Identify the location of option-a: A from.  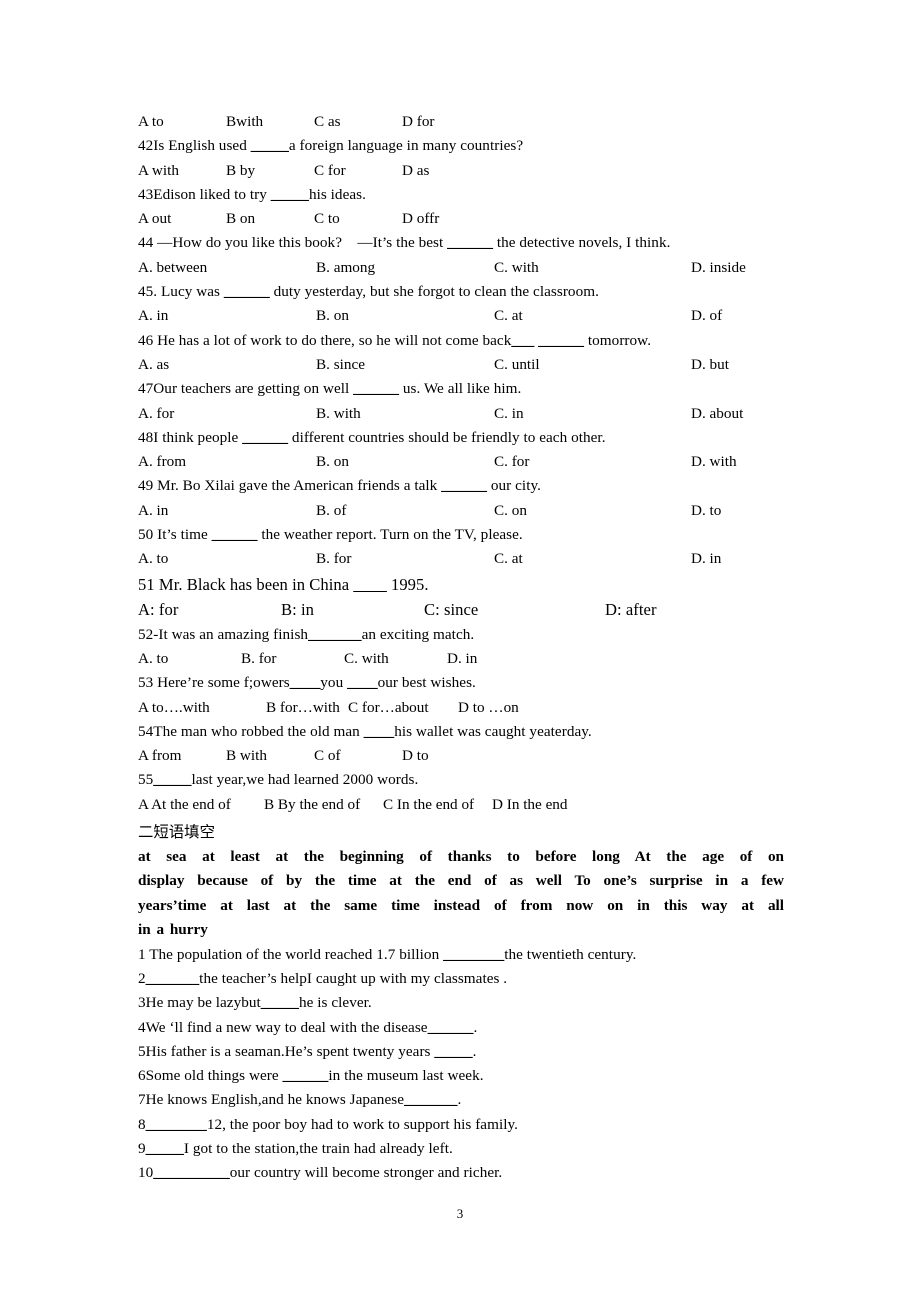
(182, 756).